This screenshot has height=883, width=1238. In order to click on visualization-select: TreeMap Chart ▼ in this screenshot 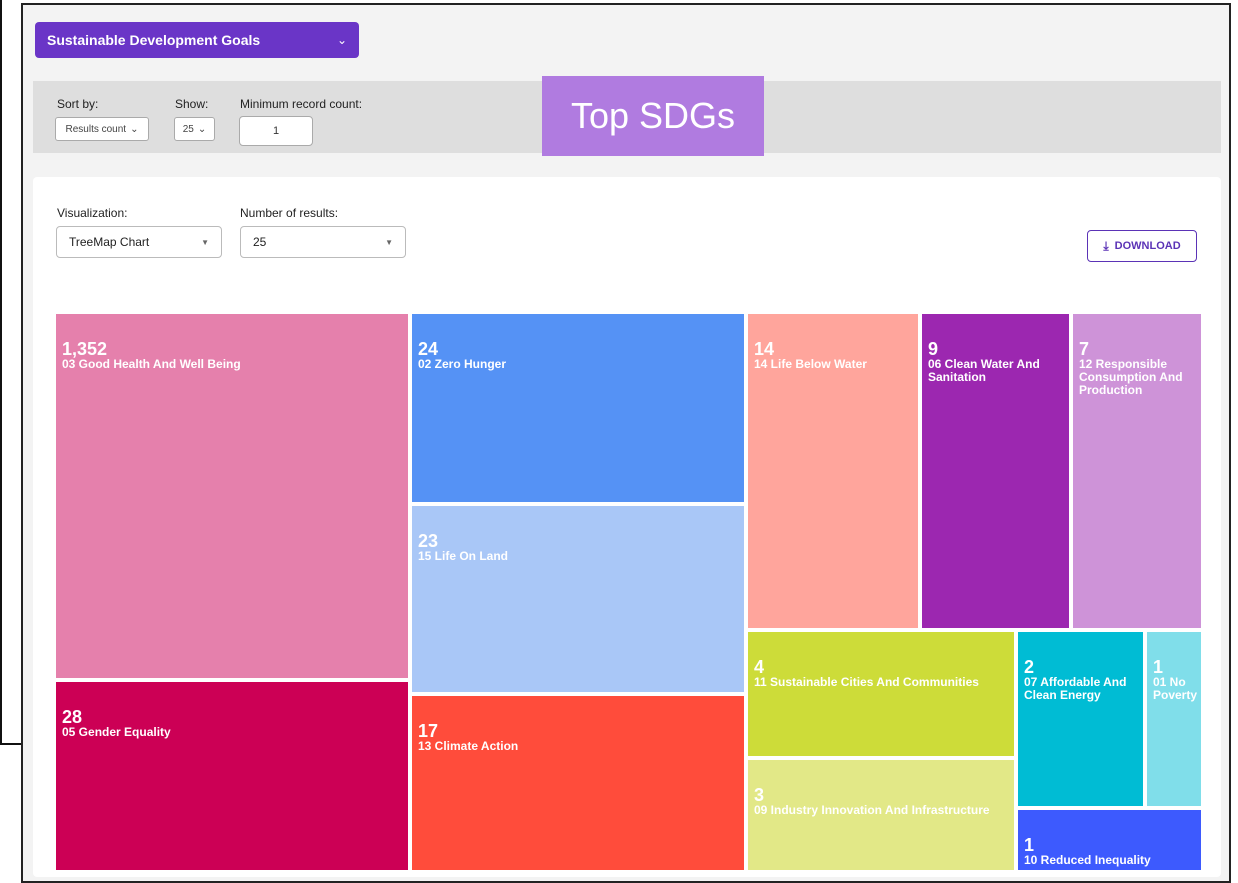, I will do `click(139, 242)`.